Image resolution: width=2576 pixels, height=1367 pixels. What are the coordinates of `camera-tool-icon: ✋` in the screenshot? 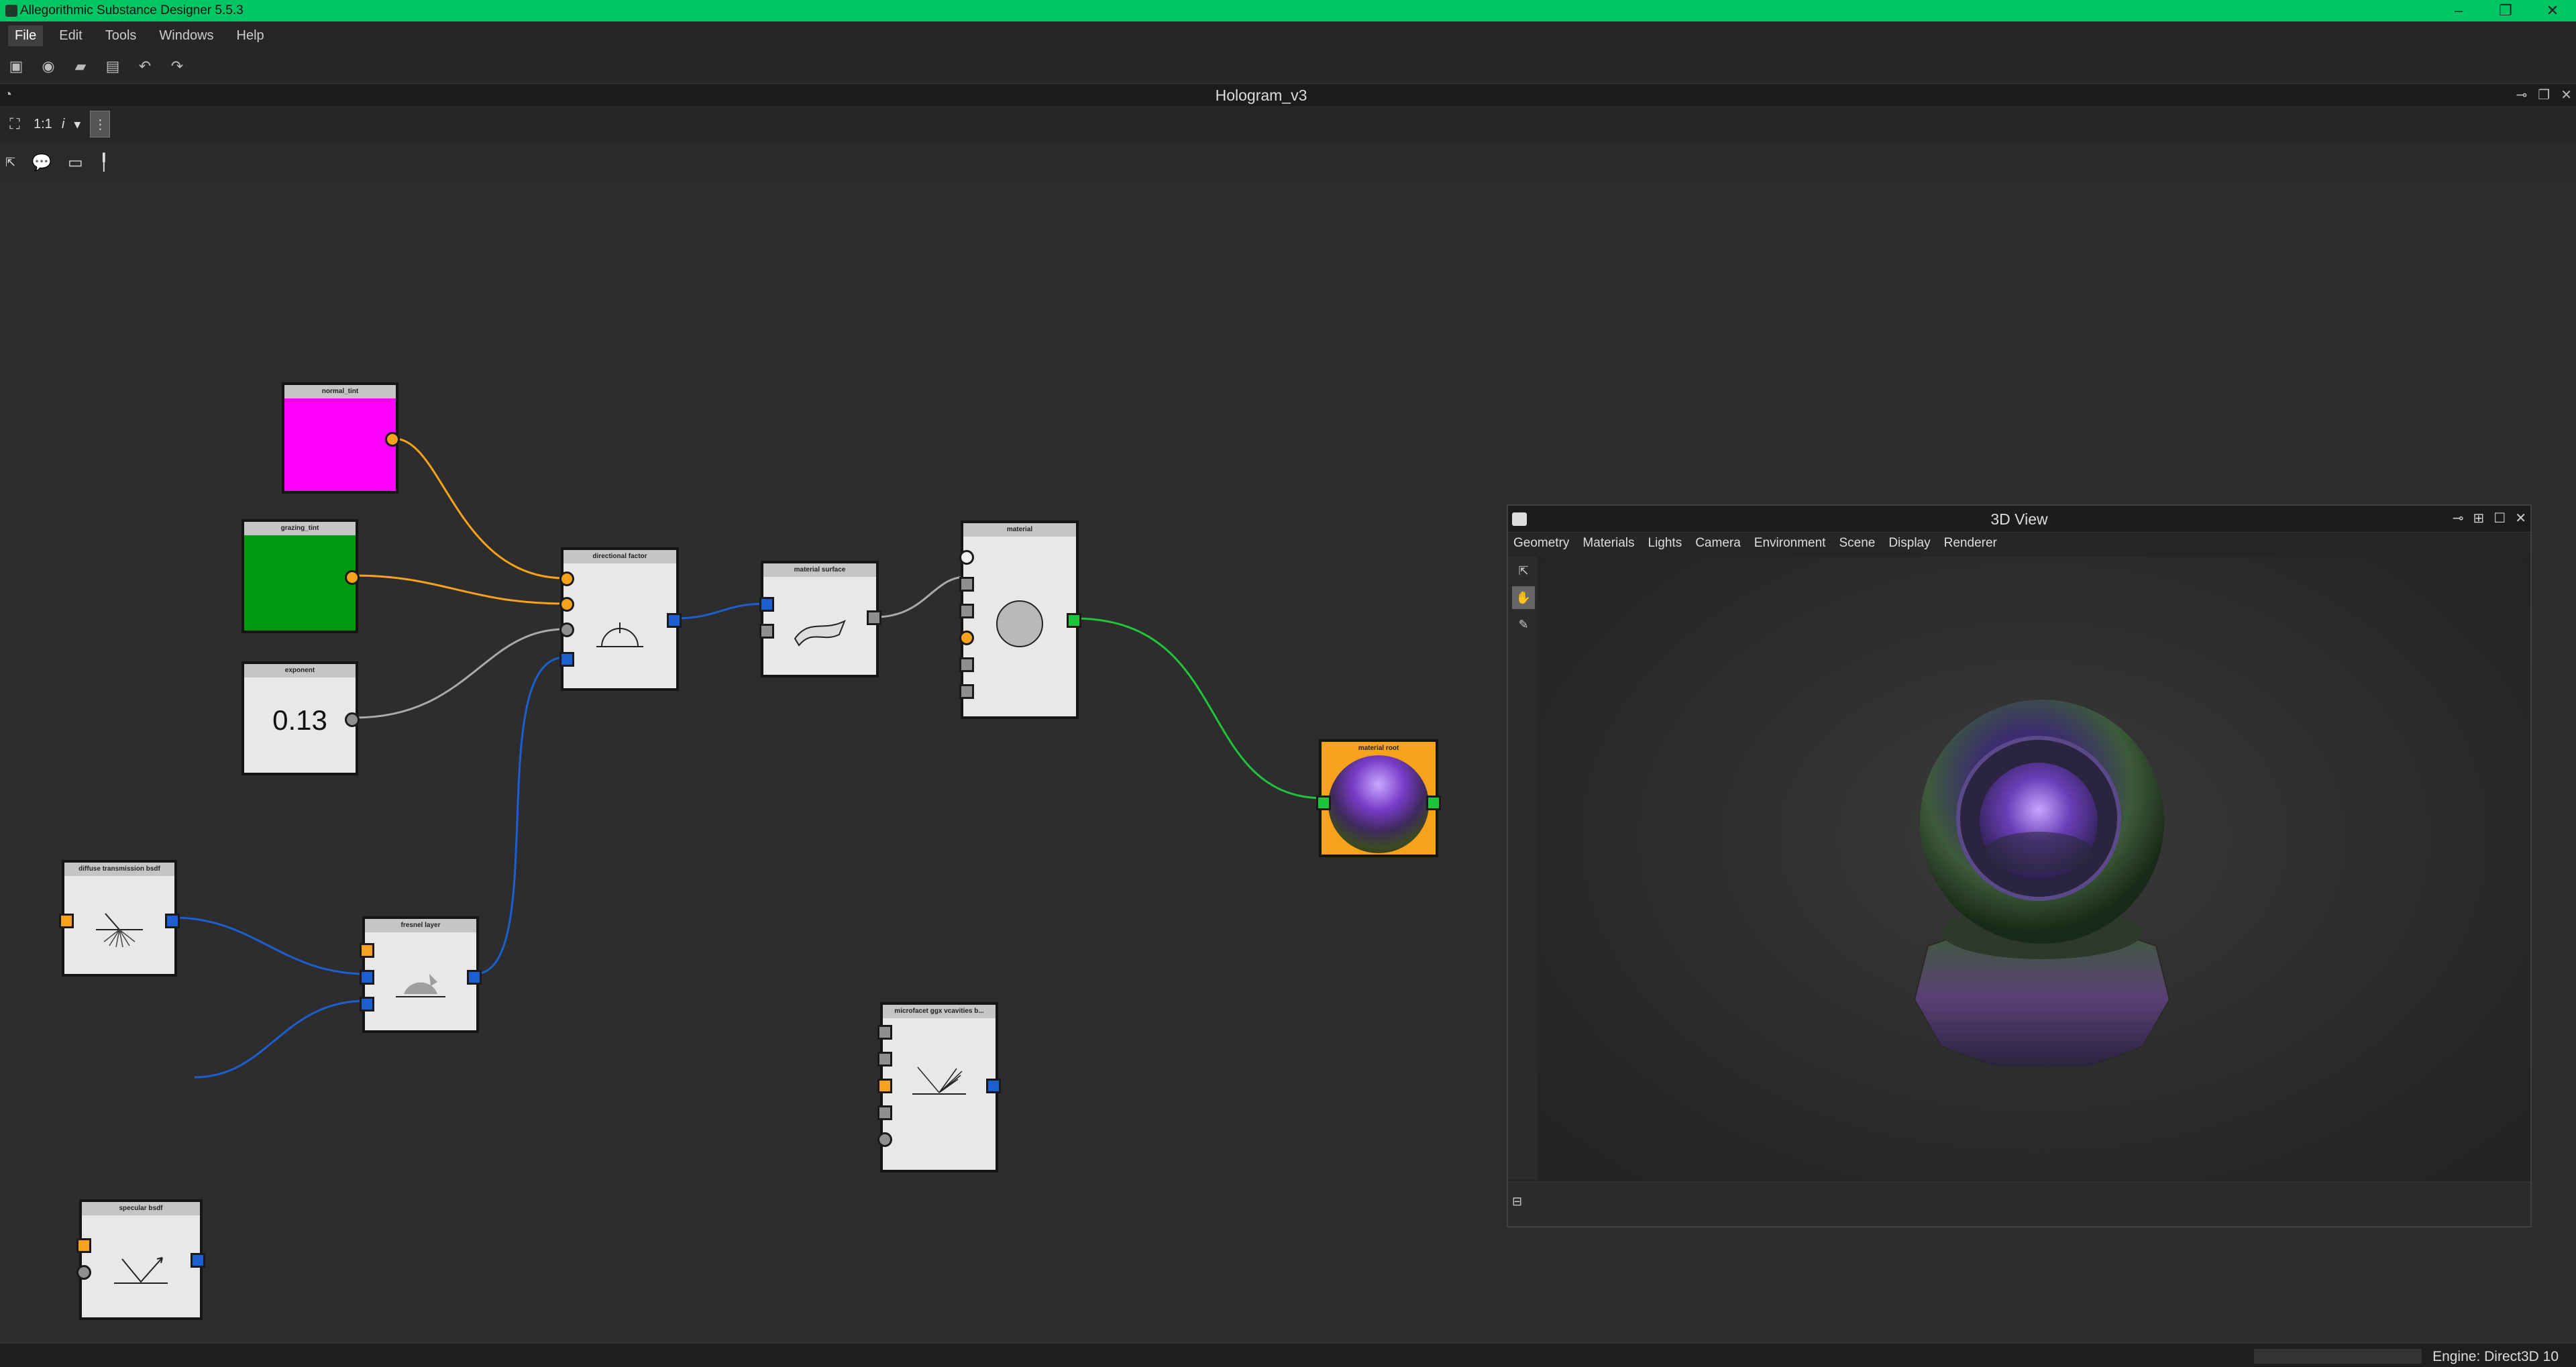 It's located at (1523, 597).